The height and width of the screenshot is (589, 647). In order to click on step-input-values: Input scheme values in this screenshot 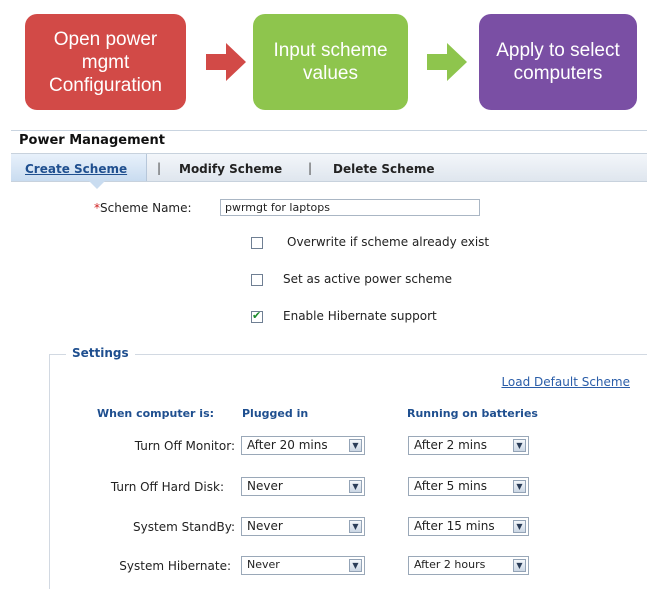, I will do `click(330, 62)`.